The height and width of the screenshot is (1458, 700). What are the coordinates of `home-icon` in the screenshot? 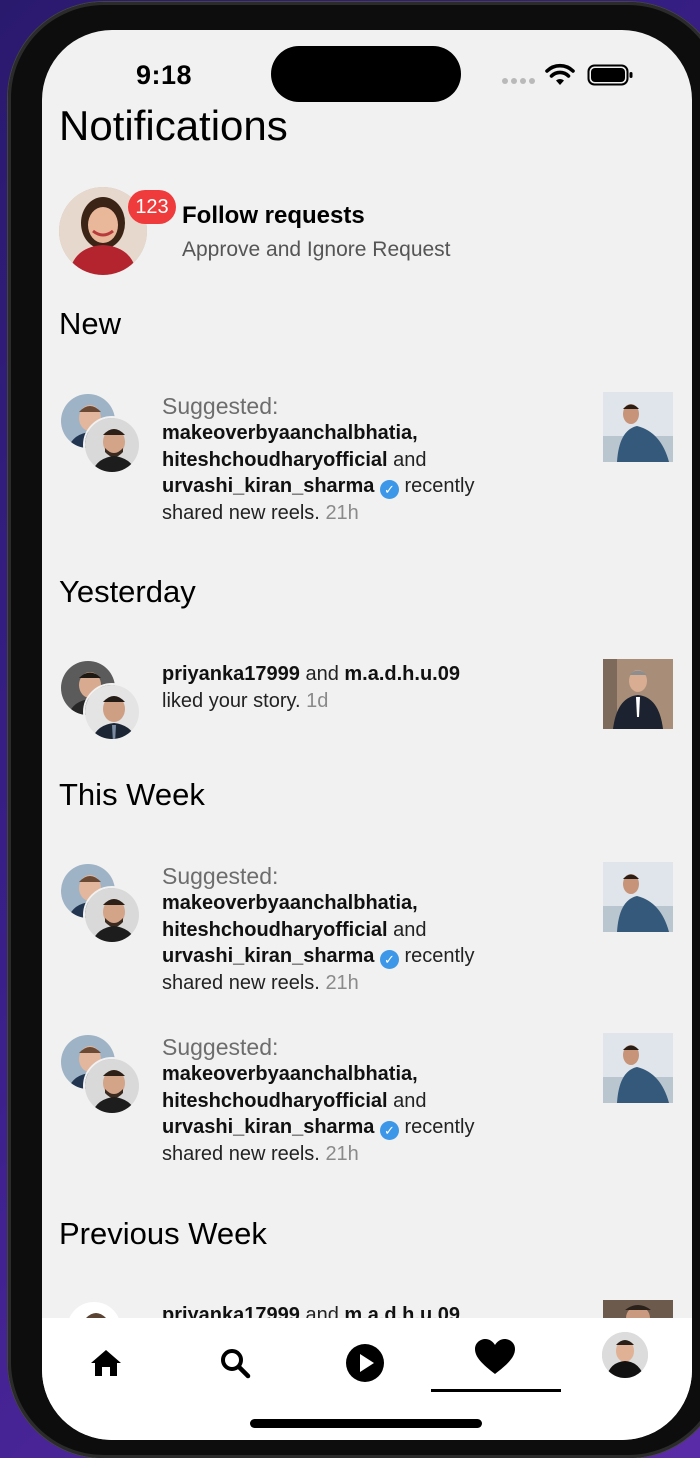 It's located at (106, 1363).